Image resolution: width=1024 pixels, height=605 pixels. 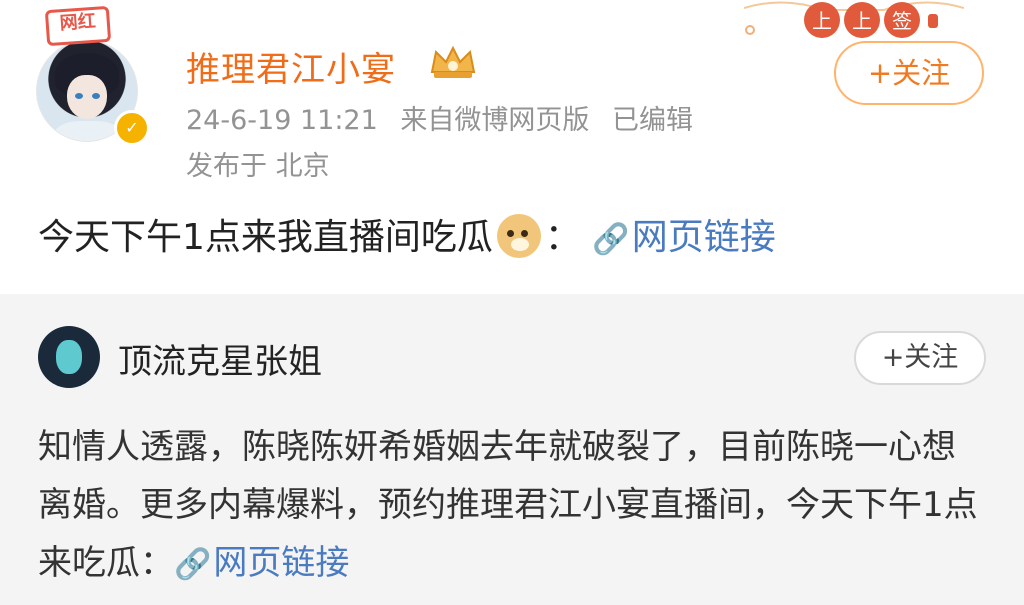 I want to click on repost-author-name: 顶流克星张姐, so click(x=220, y=358).